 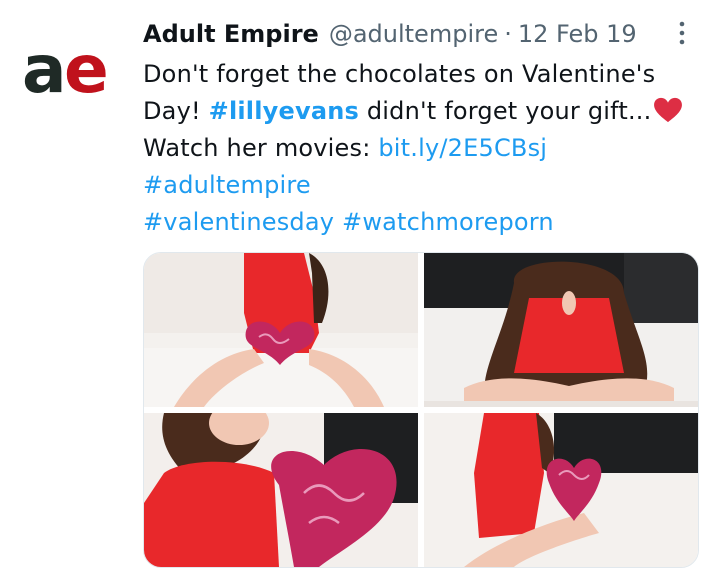 What do you see at coordinates (462, 148) in the screenshot?
I see `movies-link: bit.ly/2E5CBsj` at bounding box center [462, 148].